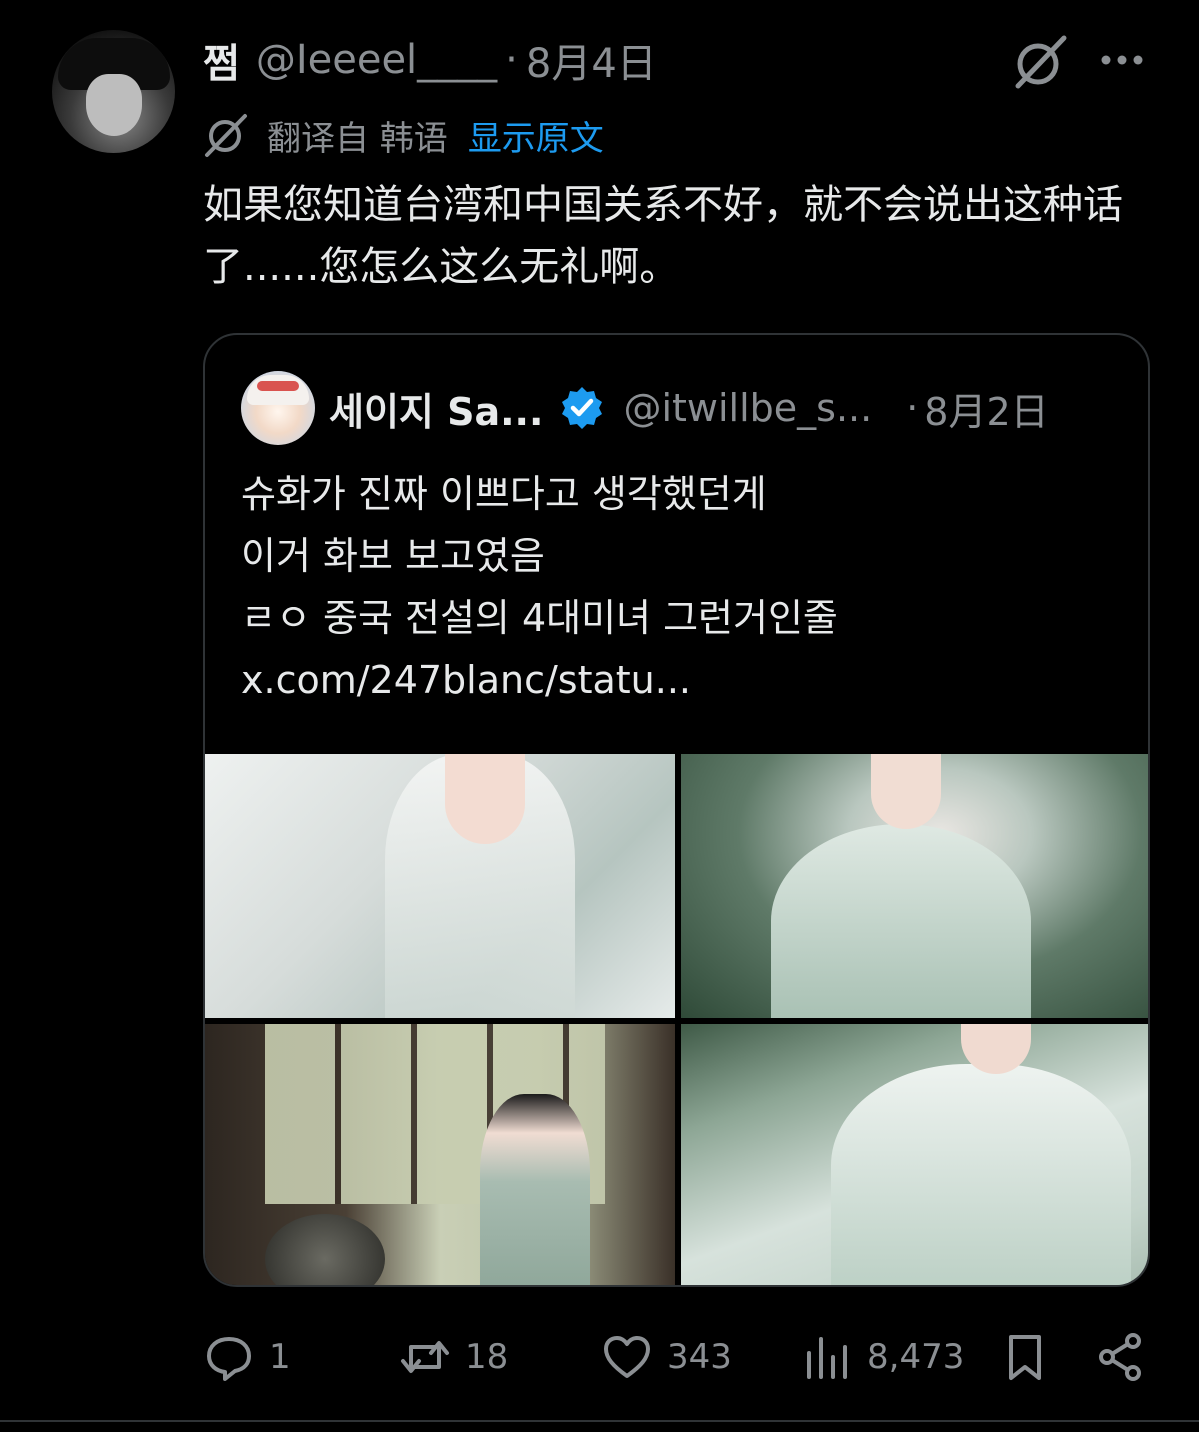 This screenshot has width=1199, height=1432. Describe the element at coordinates (827, 1358) in the screenshot. I see `views-bar-chart-icon` at that location.